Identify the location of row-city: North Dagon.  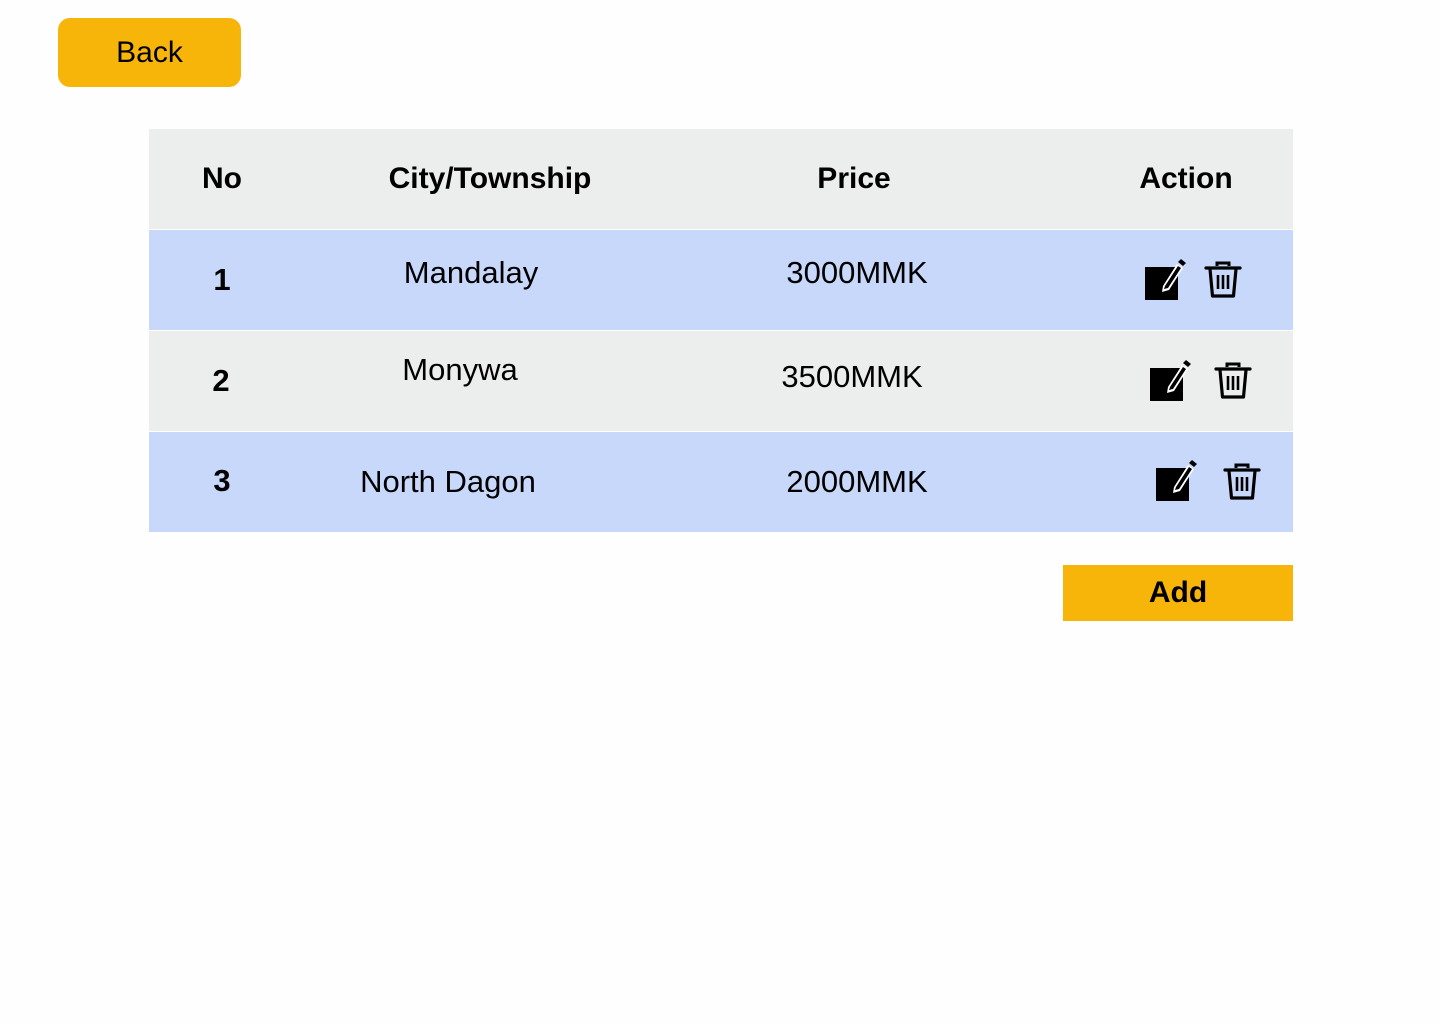
(448, 481).